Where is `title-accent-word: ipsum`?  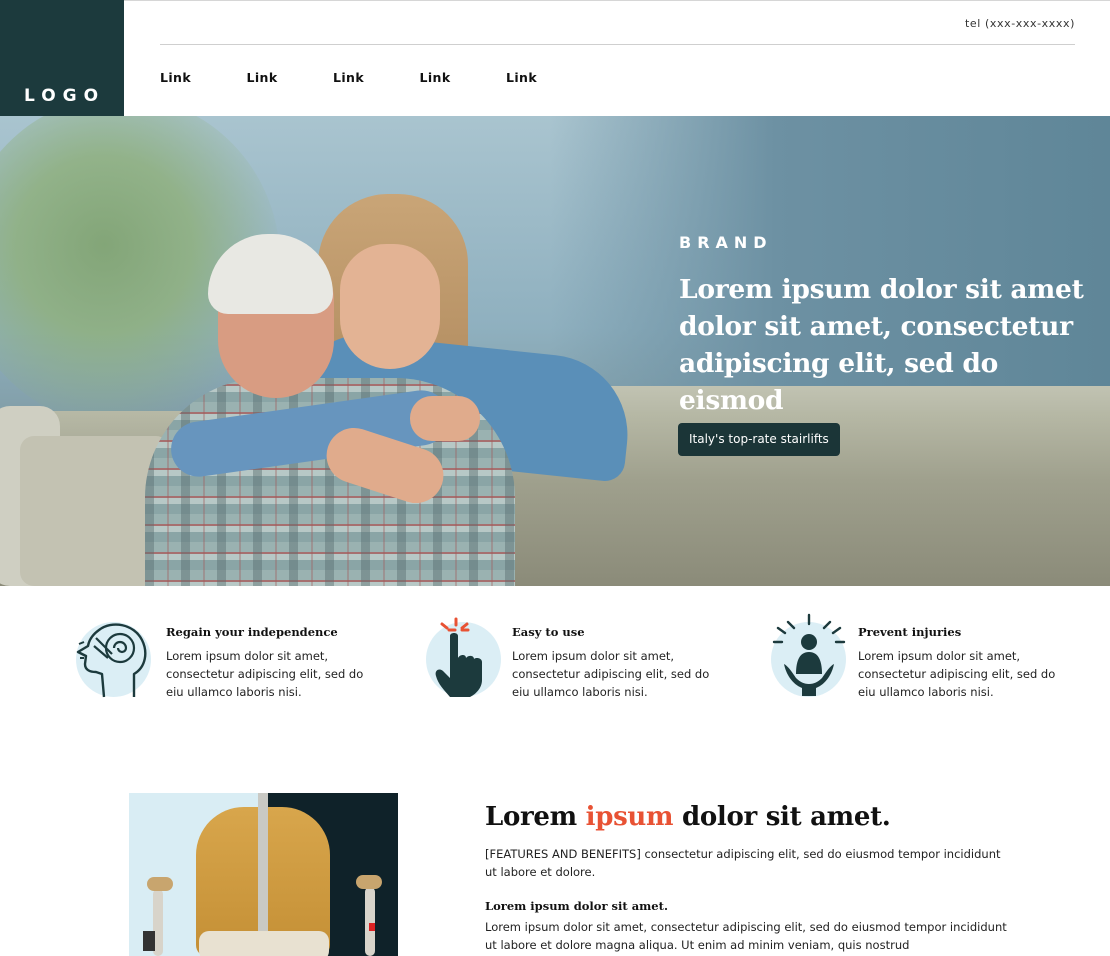 title-accent-word: ipsum is located at coordinates (629, 817).